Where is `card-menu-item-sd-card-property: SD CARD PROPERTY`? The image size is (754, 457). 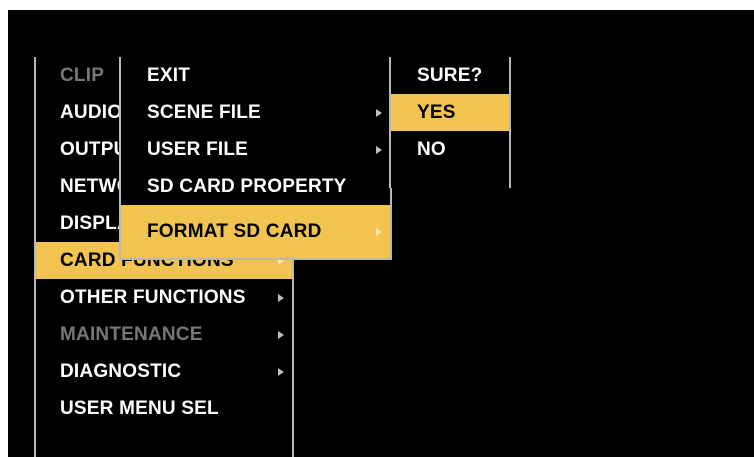 card-menu-item-sd-card-property: SD CARD PROPERTY is located at coordinates (255, 186).